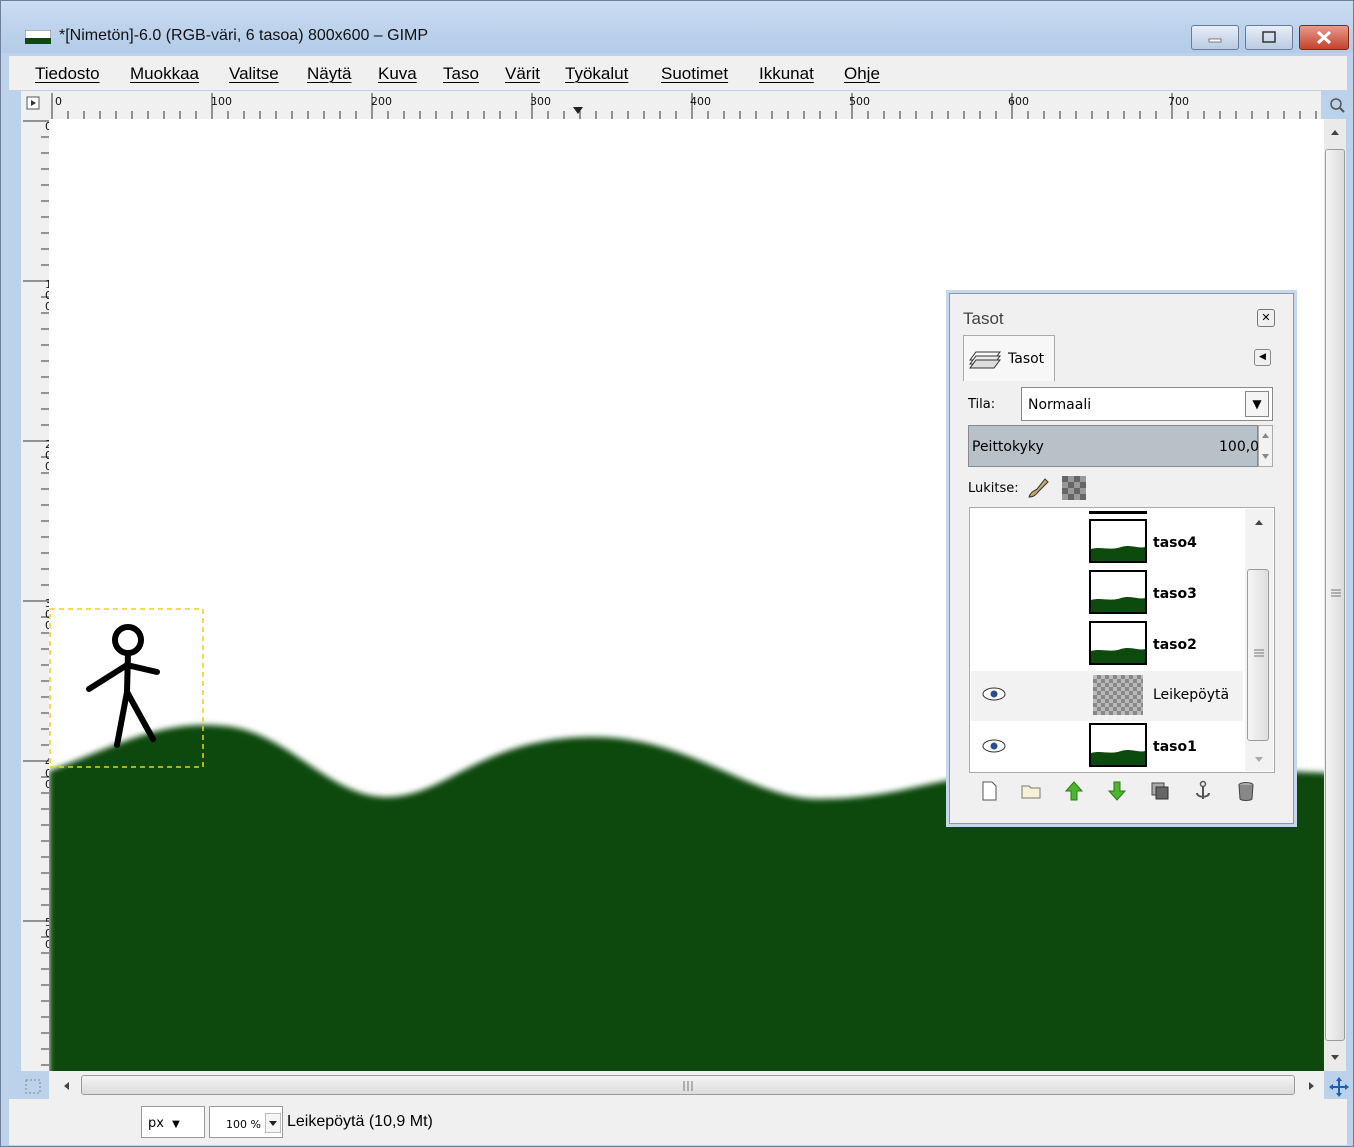 The height and width of the screenshot is (1147, 1354). Describe the element at coordinates (397, 74) in the screenshot. I see `menu-kuva: Kuva` at that location.